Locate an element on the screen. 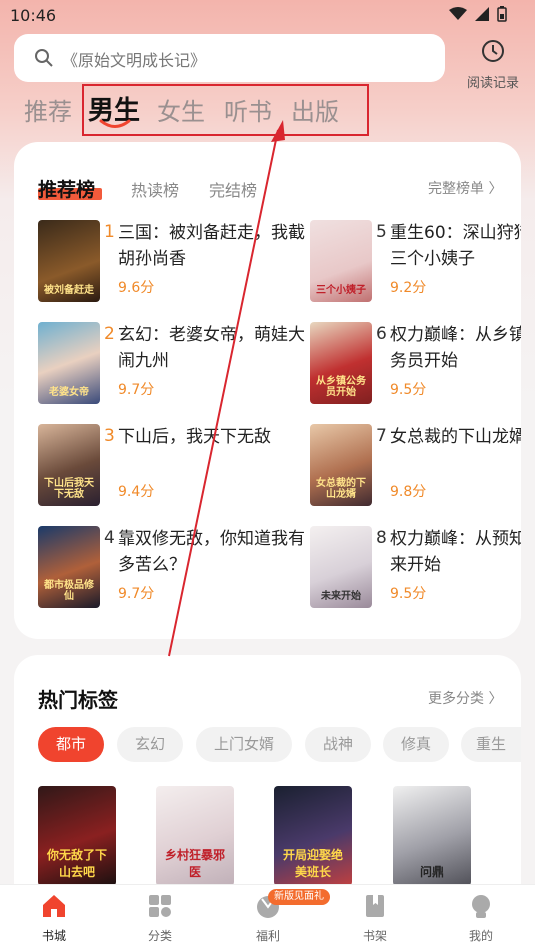 This screenshot has width=535, height=951. book-rank: 6 is located at coordinates (381, 334).